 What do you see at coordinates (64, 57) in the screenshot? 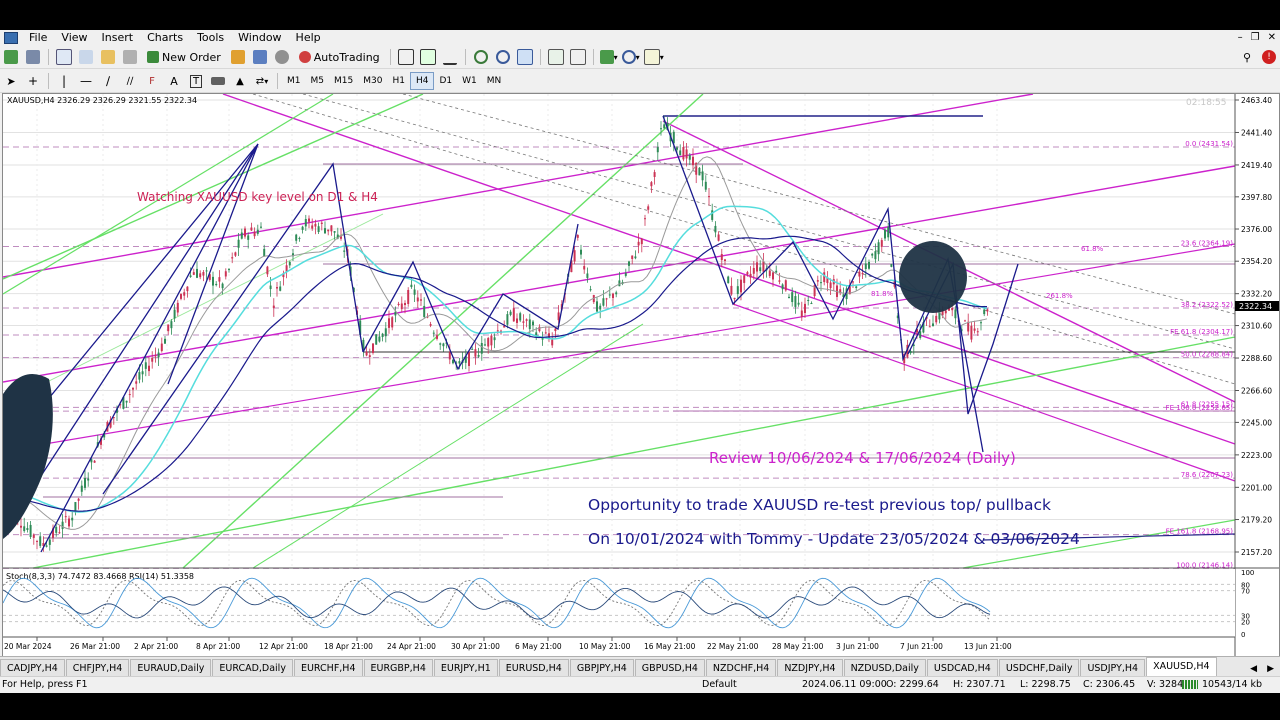
I see `market-watch-button` at bounding box center [64, 57].